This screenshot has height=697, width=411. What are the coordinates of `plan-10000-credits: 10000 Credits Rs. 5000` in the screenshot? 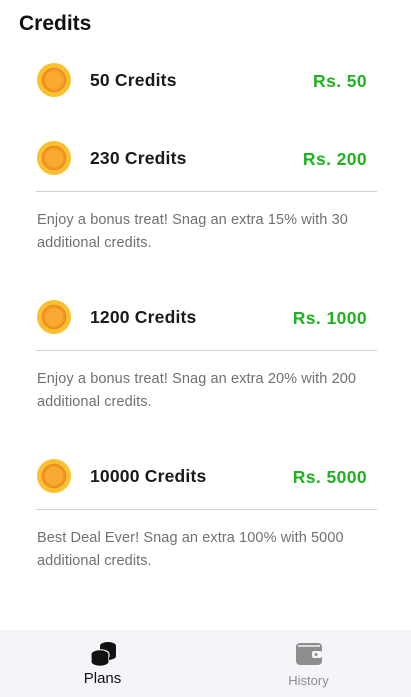 It's located at (202, 476).